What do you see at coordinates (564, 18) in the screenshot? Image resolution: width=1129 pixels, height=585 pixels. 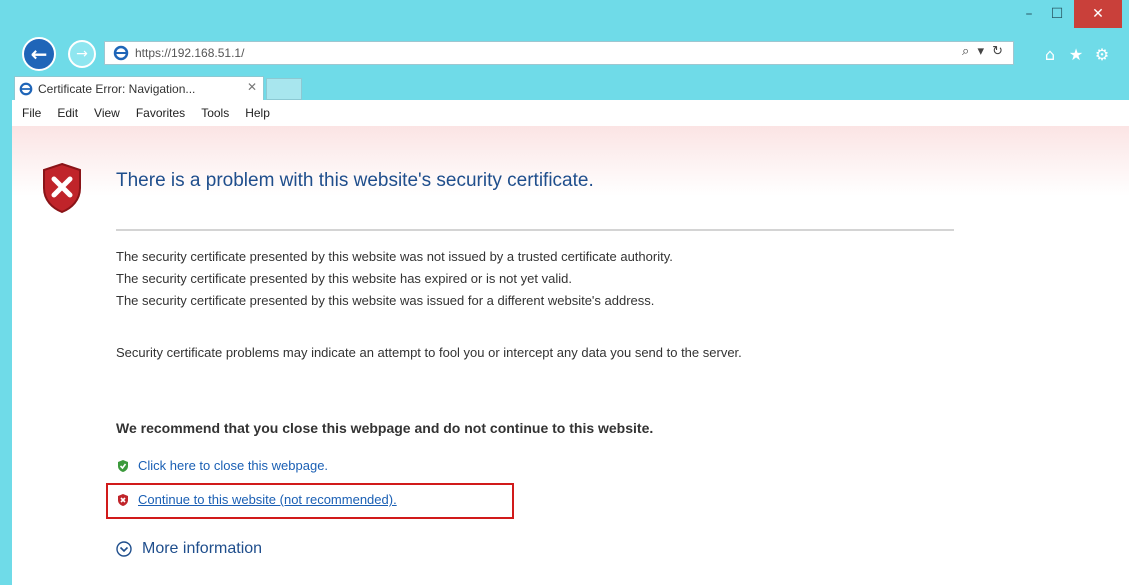 I see `title-bar: – ☐ ✕` at bounding box center [564, 18].